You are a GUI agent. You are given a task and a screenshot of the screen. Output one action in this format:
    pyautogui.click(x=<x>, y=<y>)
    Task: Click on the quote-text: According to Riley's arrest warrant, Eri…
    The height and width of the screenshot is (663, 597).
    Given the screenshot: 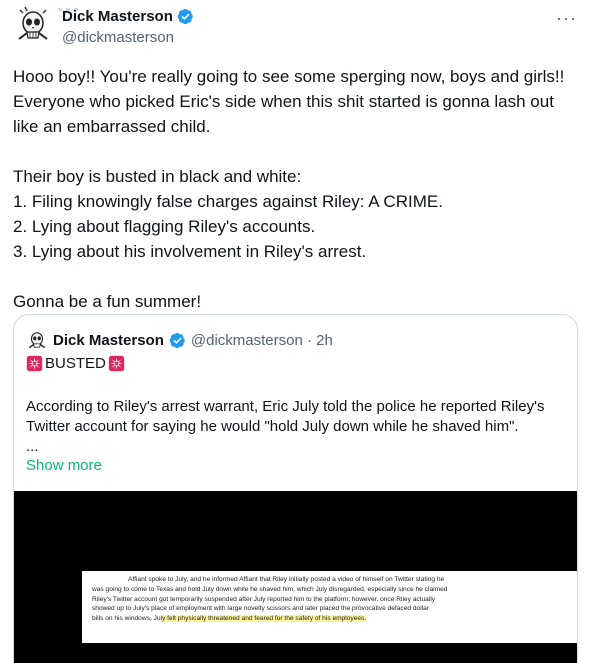 What is the action you would take?
    pyautogui.click(x=296, y=417)
    